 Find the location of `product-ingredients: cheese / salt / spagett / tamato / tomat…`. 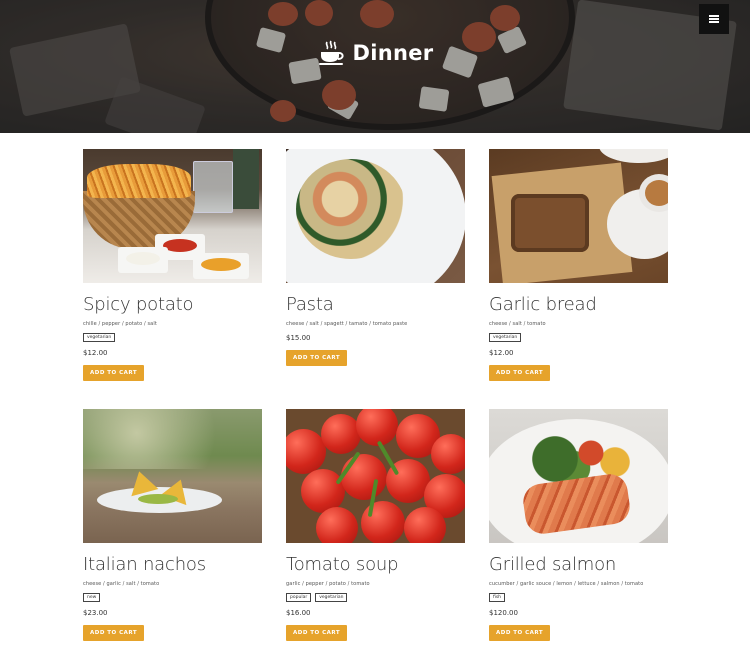

product-ingredients: cheese / salt / spagett / tamato / tomat… is located at coordinates (347, 324).